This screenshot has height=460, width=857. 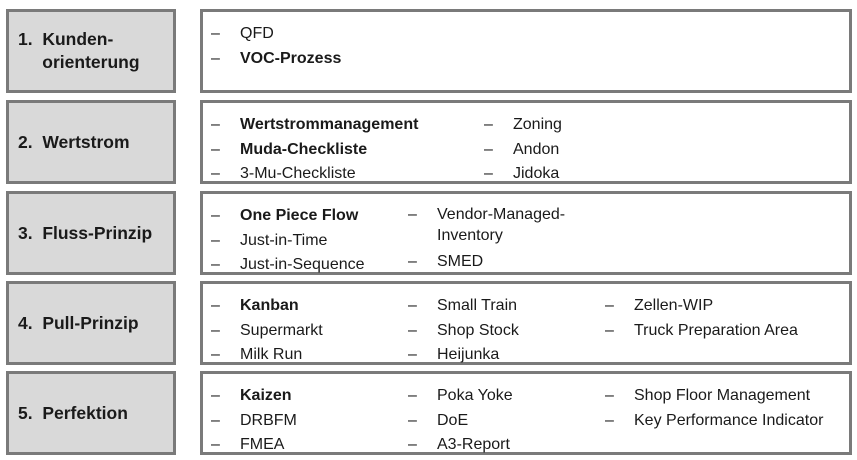 I want to click on principle-label-line: 1. Kunden-, so click(x=66, y=39).